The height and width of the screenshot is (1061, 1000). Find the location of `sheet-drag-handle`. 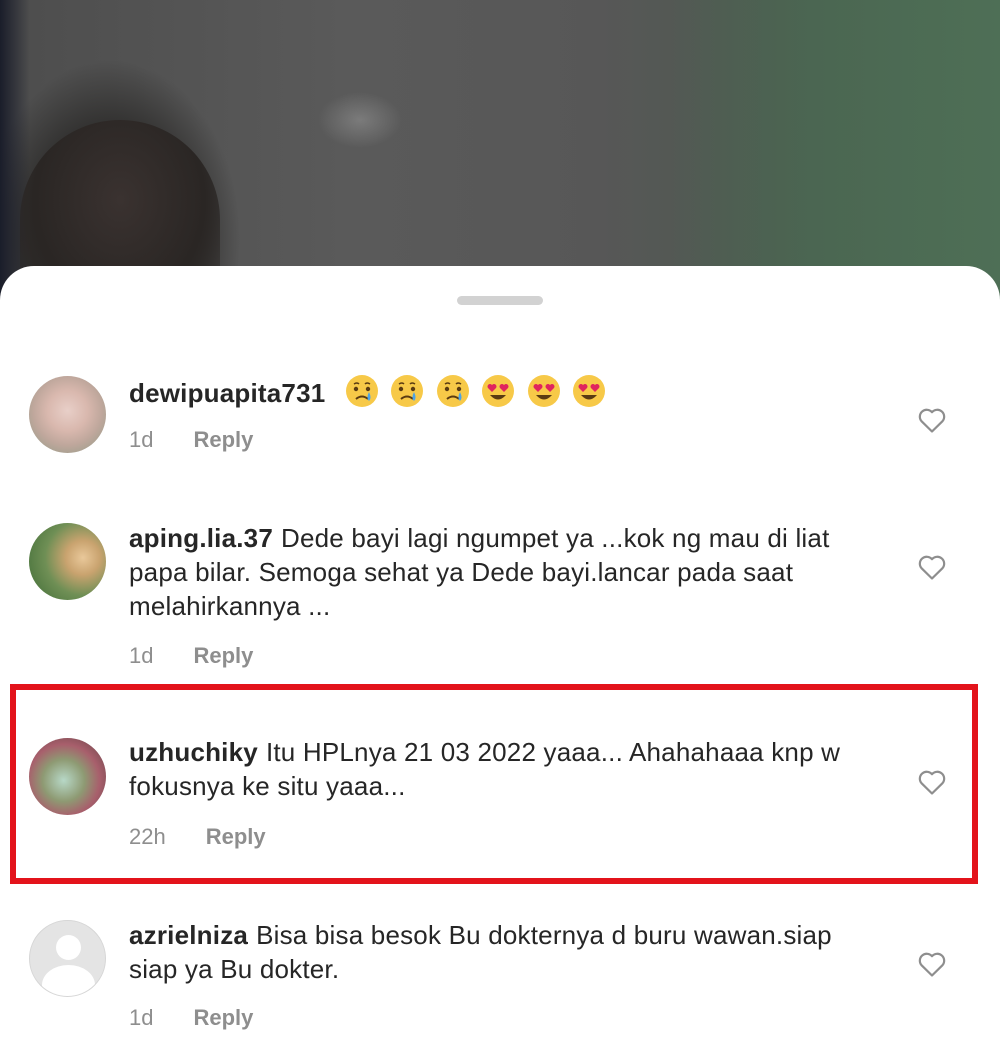

sheet-drag-handle is located at coordinates (500, 300).